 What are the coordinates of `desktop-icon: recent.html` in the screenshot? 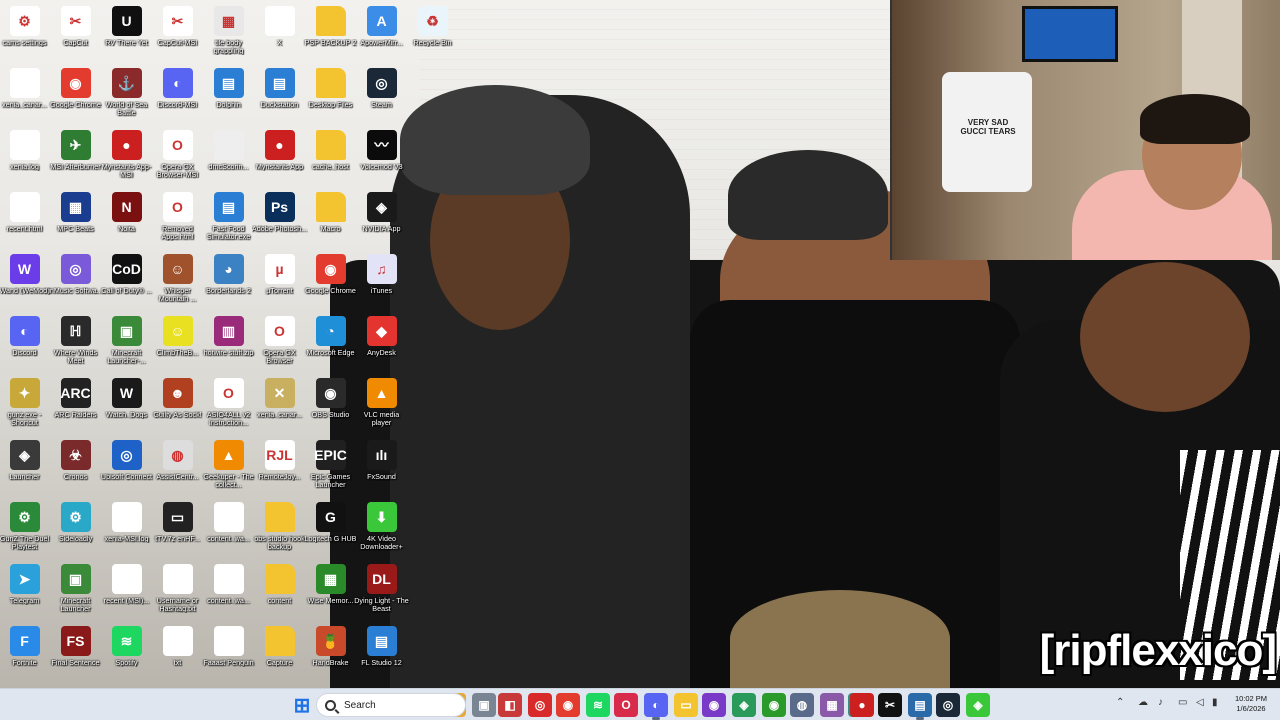 It's located at (25, 218).